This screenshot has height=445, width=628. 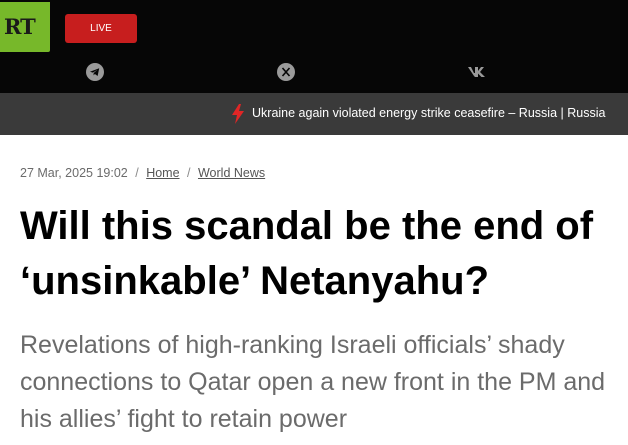 What do you see at coordinates (95, 72) in the screenshot?
I see `telegram-icon` at bounding box center [95, 72].